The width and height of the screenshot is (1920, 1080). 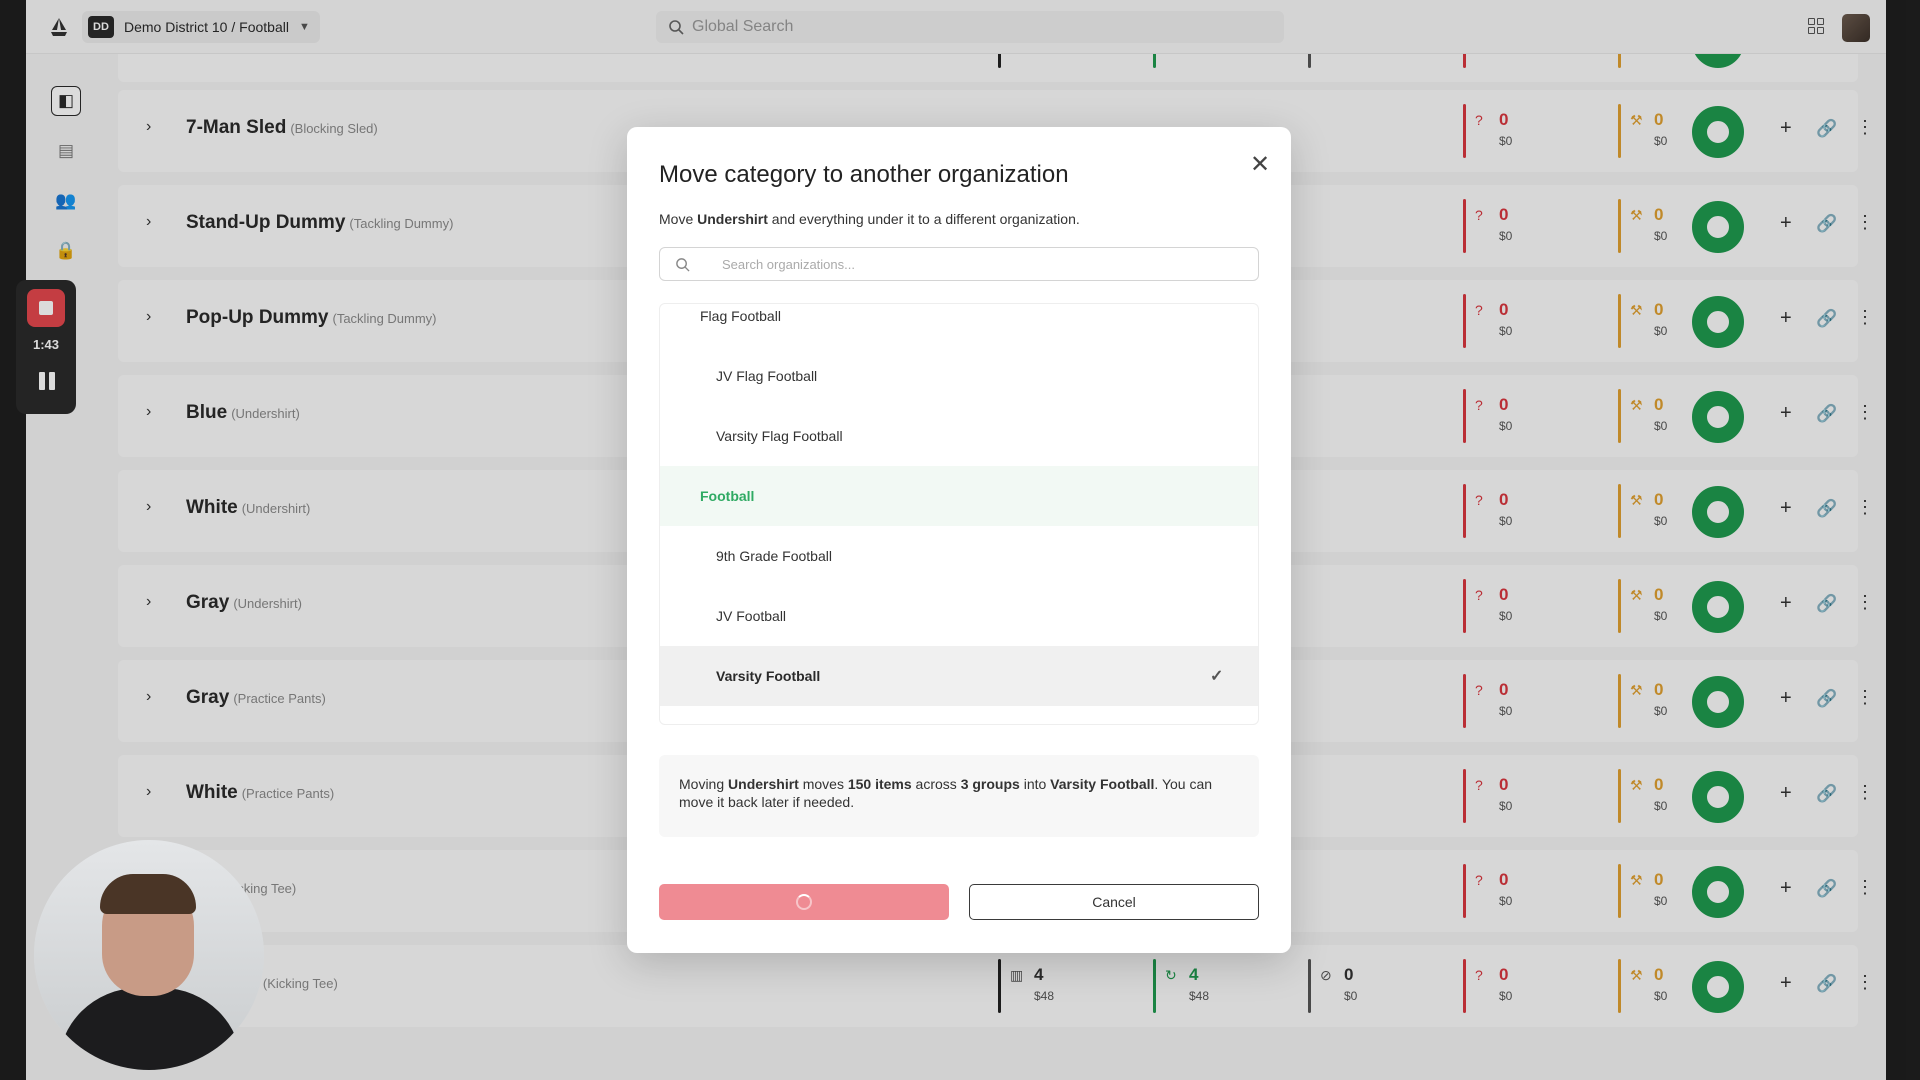 What do you see at coordinates (864, 174) in the screenshot?
I see `dialog-title: Move category to another organization` at bounding box center [864, 174].